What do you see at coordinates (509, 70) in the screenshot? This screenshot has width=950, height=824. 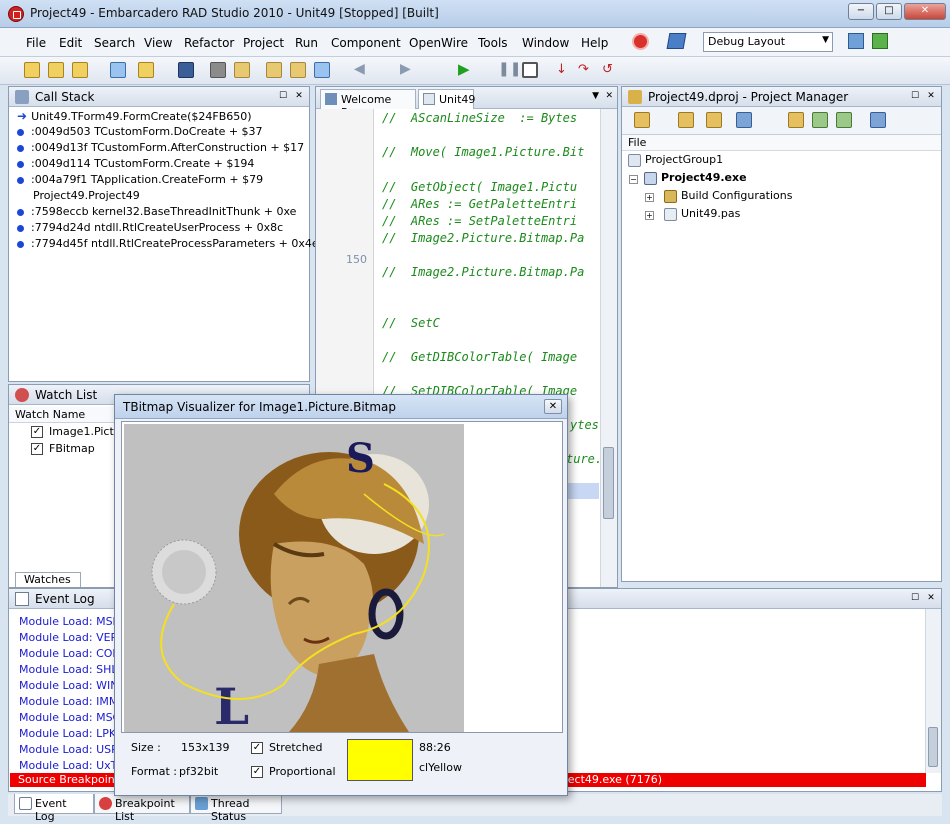 I see `pause-icon: ❚❚` at bounding box center [509, 70].